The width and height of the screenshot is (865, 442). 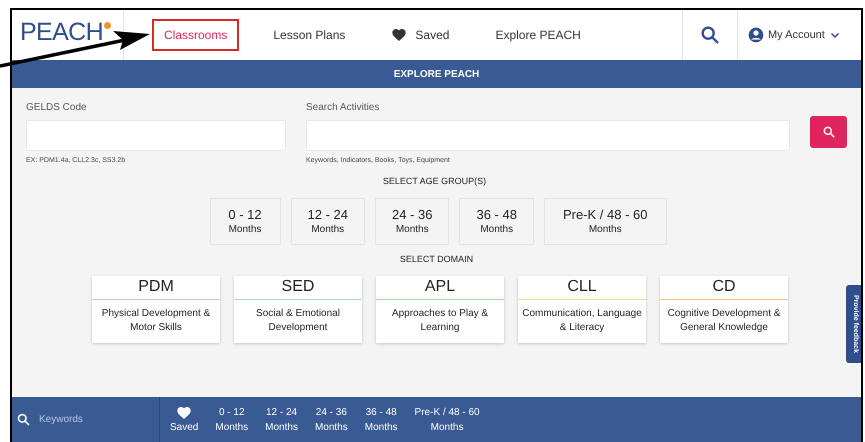 I want to click on saved-filter: Saved, so click(x=184, y=419).